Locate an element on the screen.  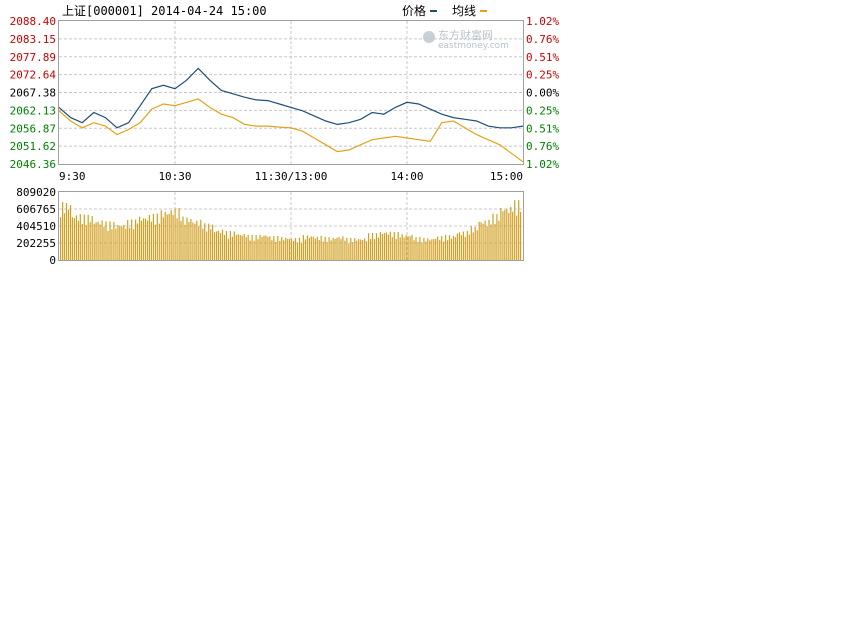
watermark-en: eastmoney.com is located at coordinates (473, 46).